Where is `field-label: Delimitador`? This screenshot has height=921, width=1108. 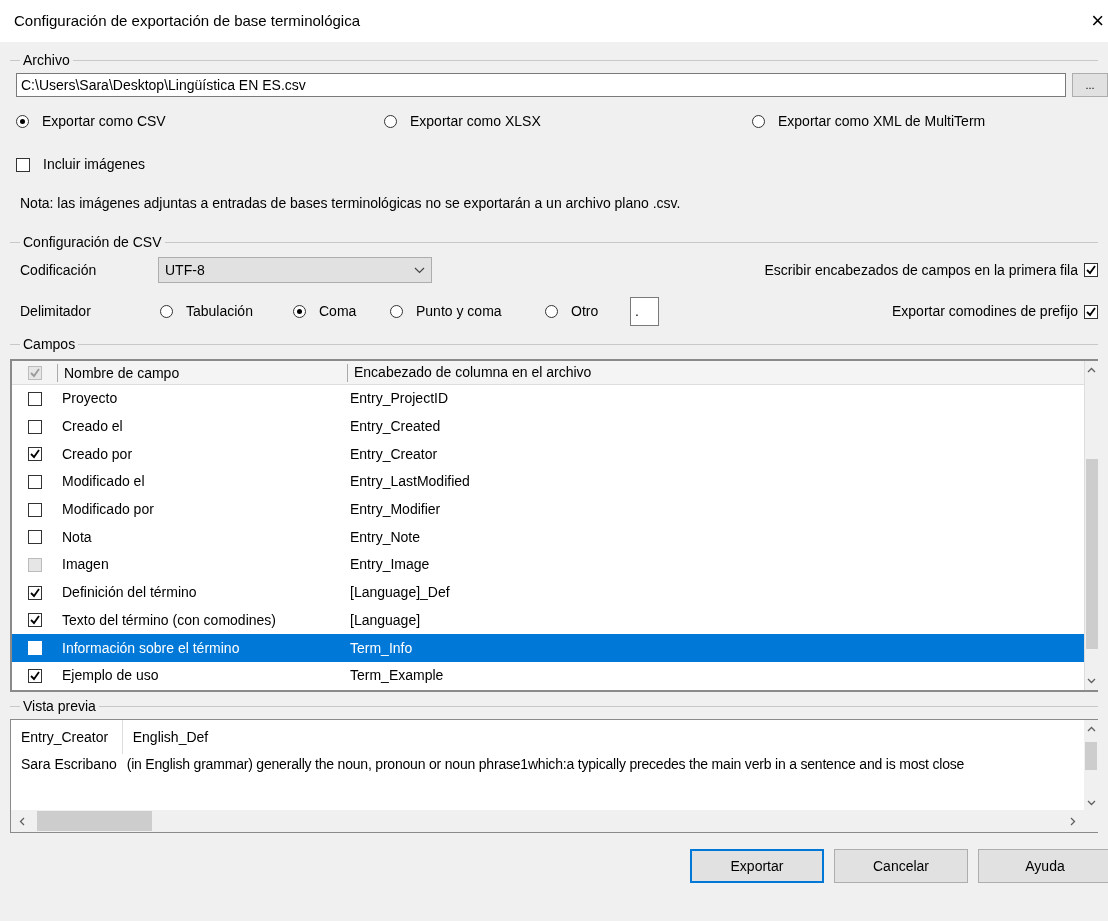
field-label: Delimitador is located at coordinates (56, 311).